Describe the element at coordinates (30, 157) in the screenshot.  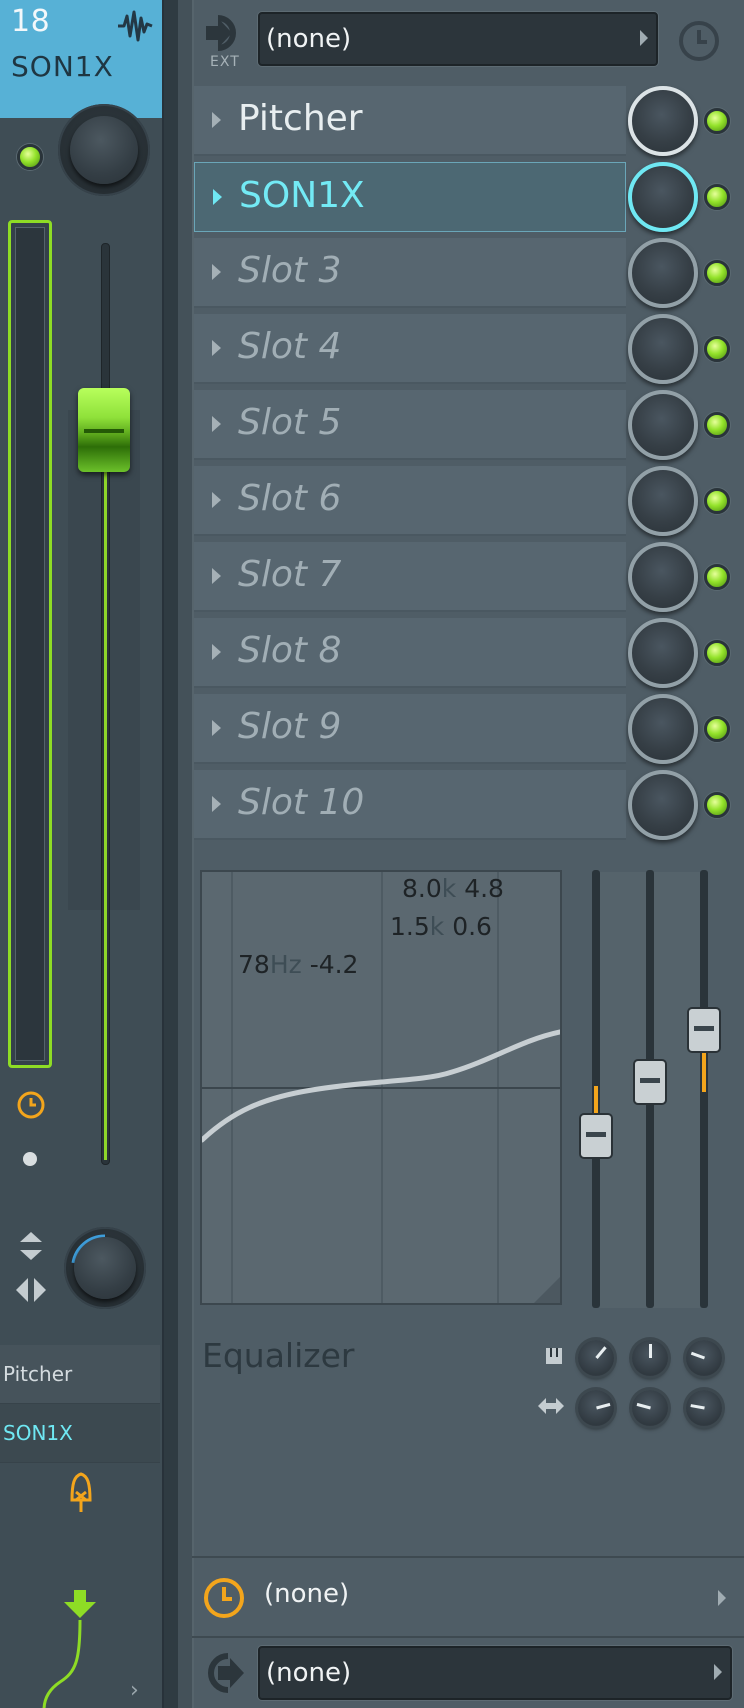
I see `track-enable-led` at that location.